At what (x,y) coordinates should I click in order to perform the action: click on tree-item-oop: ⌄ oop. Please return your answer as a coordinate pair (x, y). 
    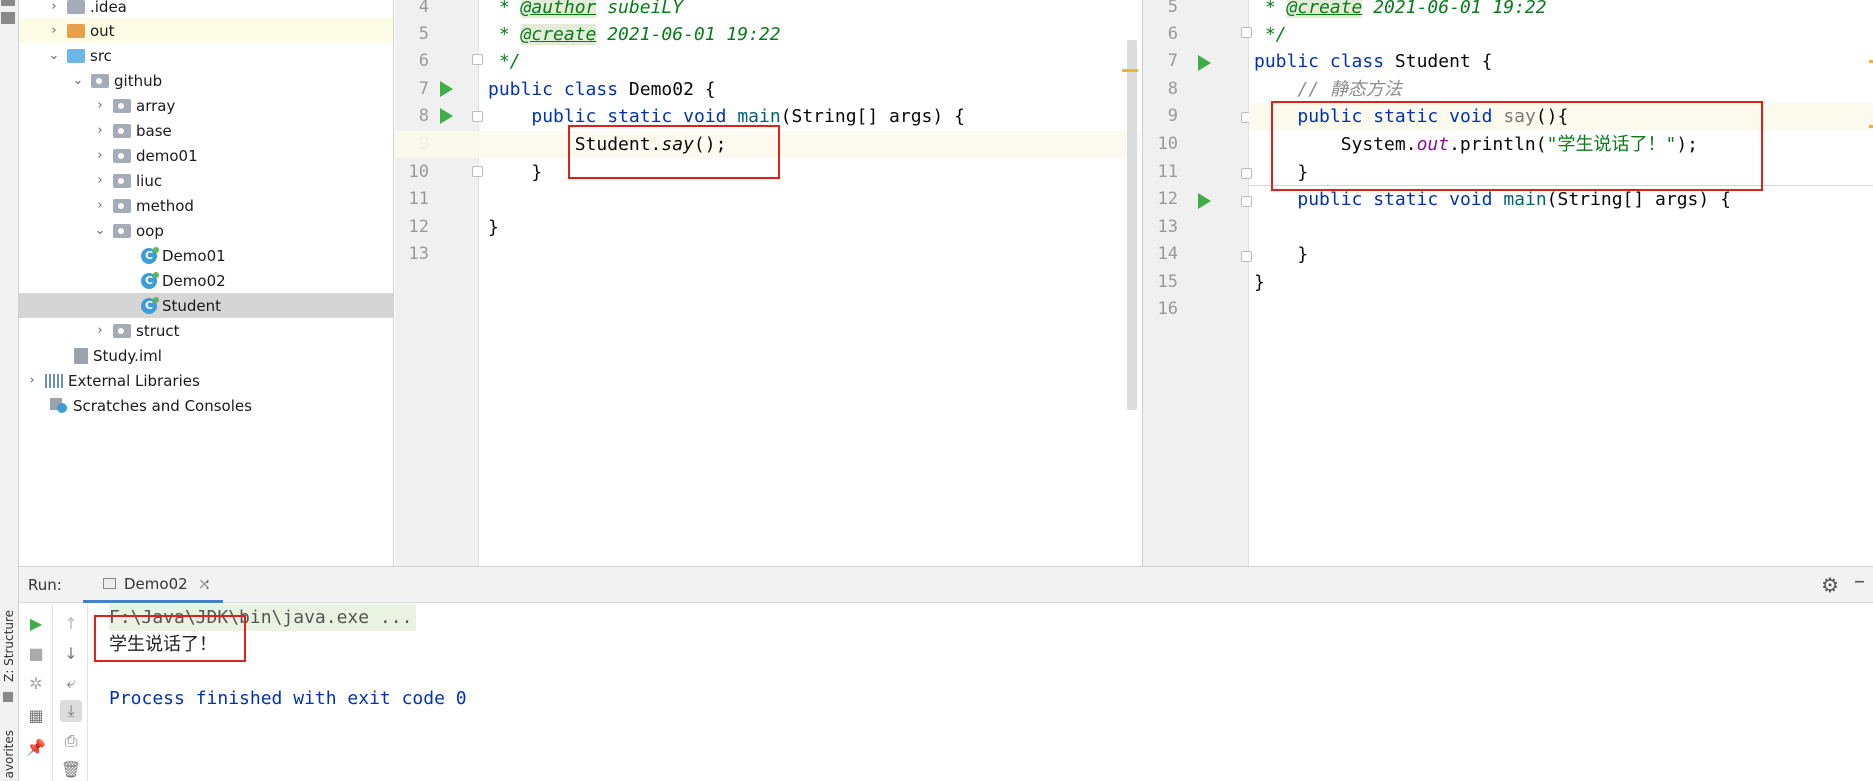
    Looking at the image, I should click on (206, 230).